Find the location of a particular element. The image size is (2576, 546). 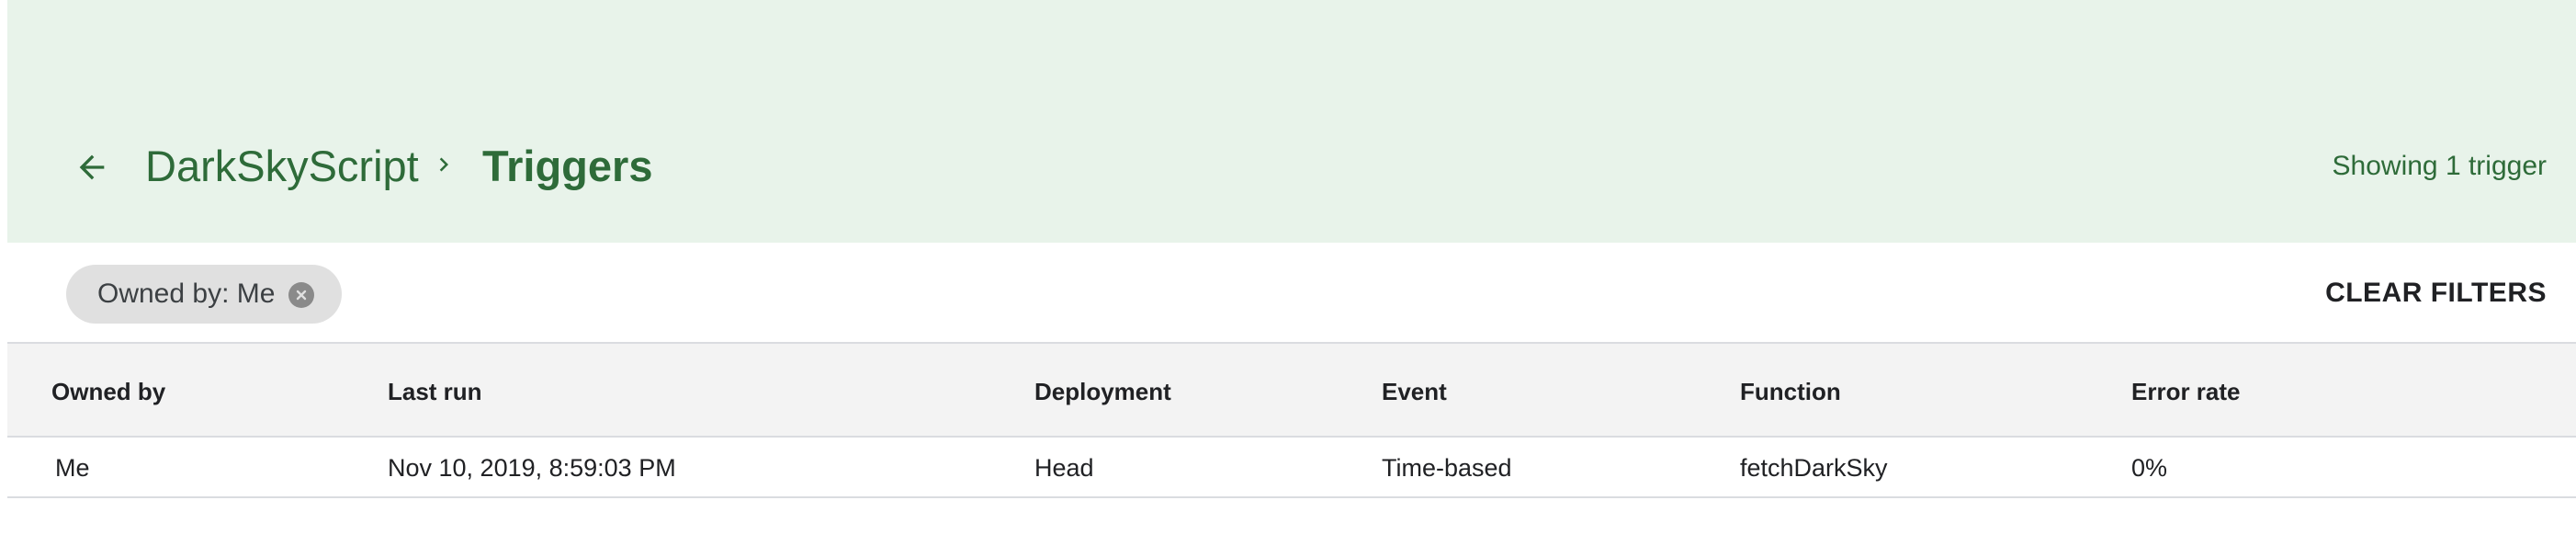

column-header-owned-by: Owned by is located at coordinates (108, 391).